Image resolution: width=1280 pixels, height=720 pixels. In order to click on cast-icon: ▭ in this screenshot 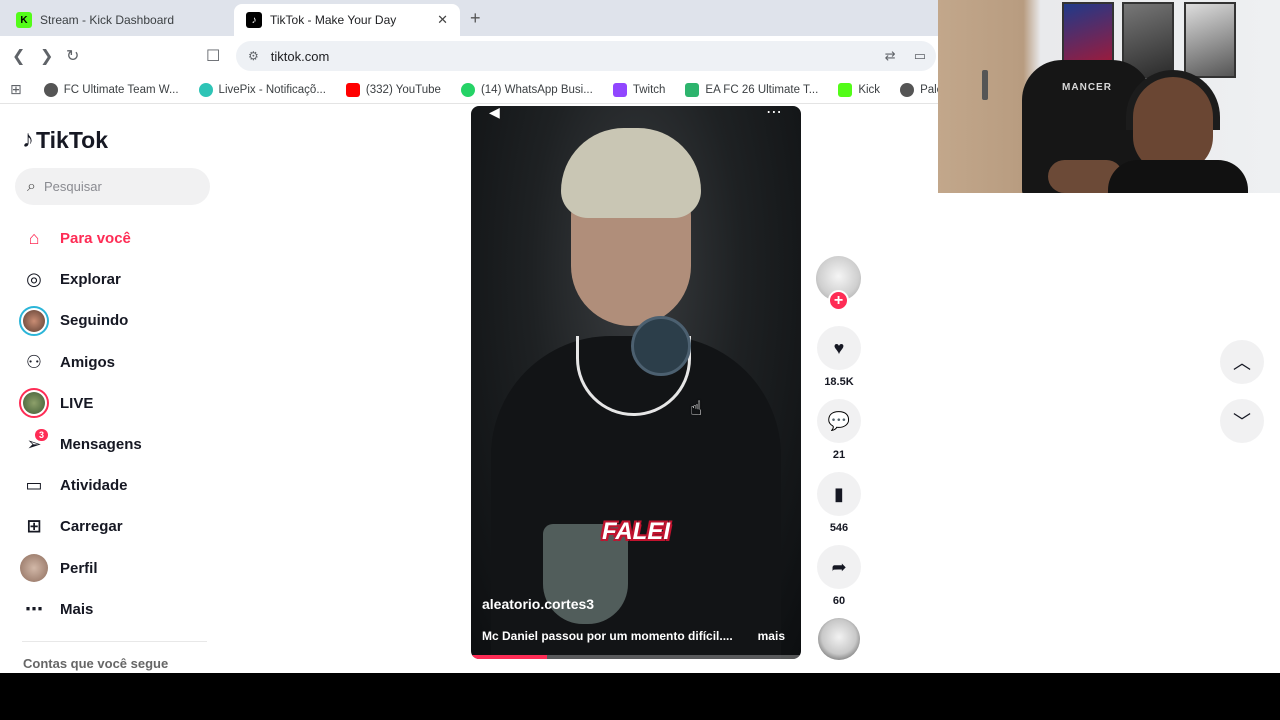, I will do `click(920, 56)`.